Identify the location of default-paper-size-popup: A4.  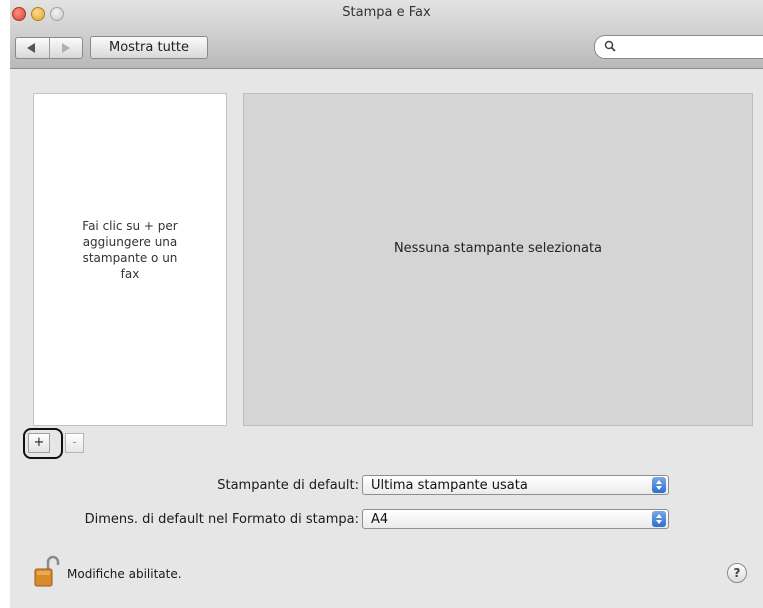
(515, 519).